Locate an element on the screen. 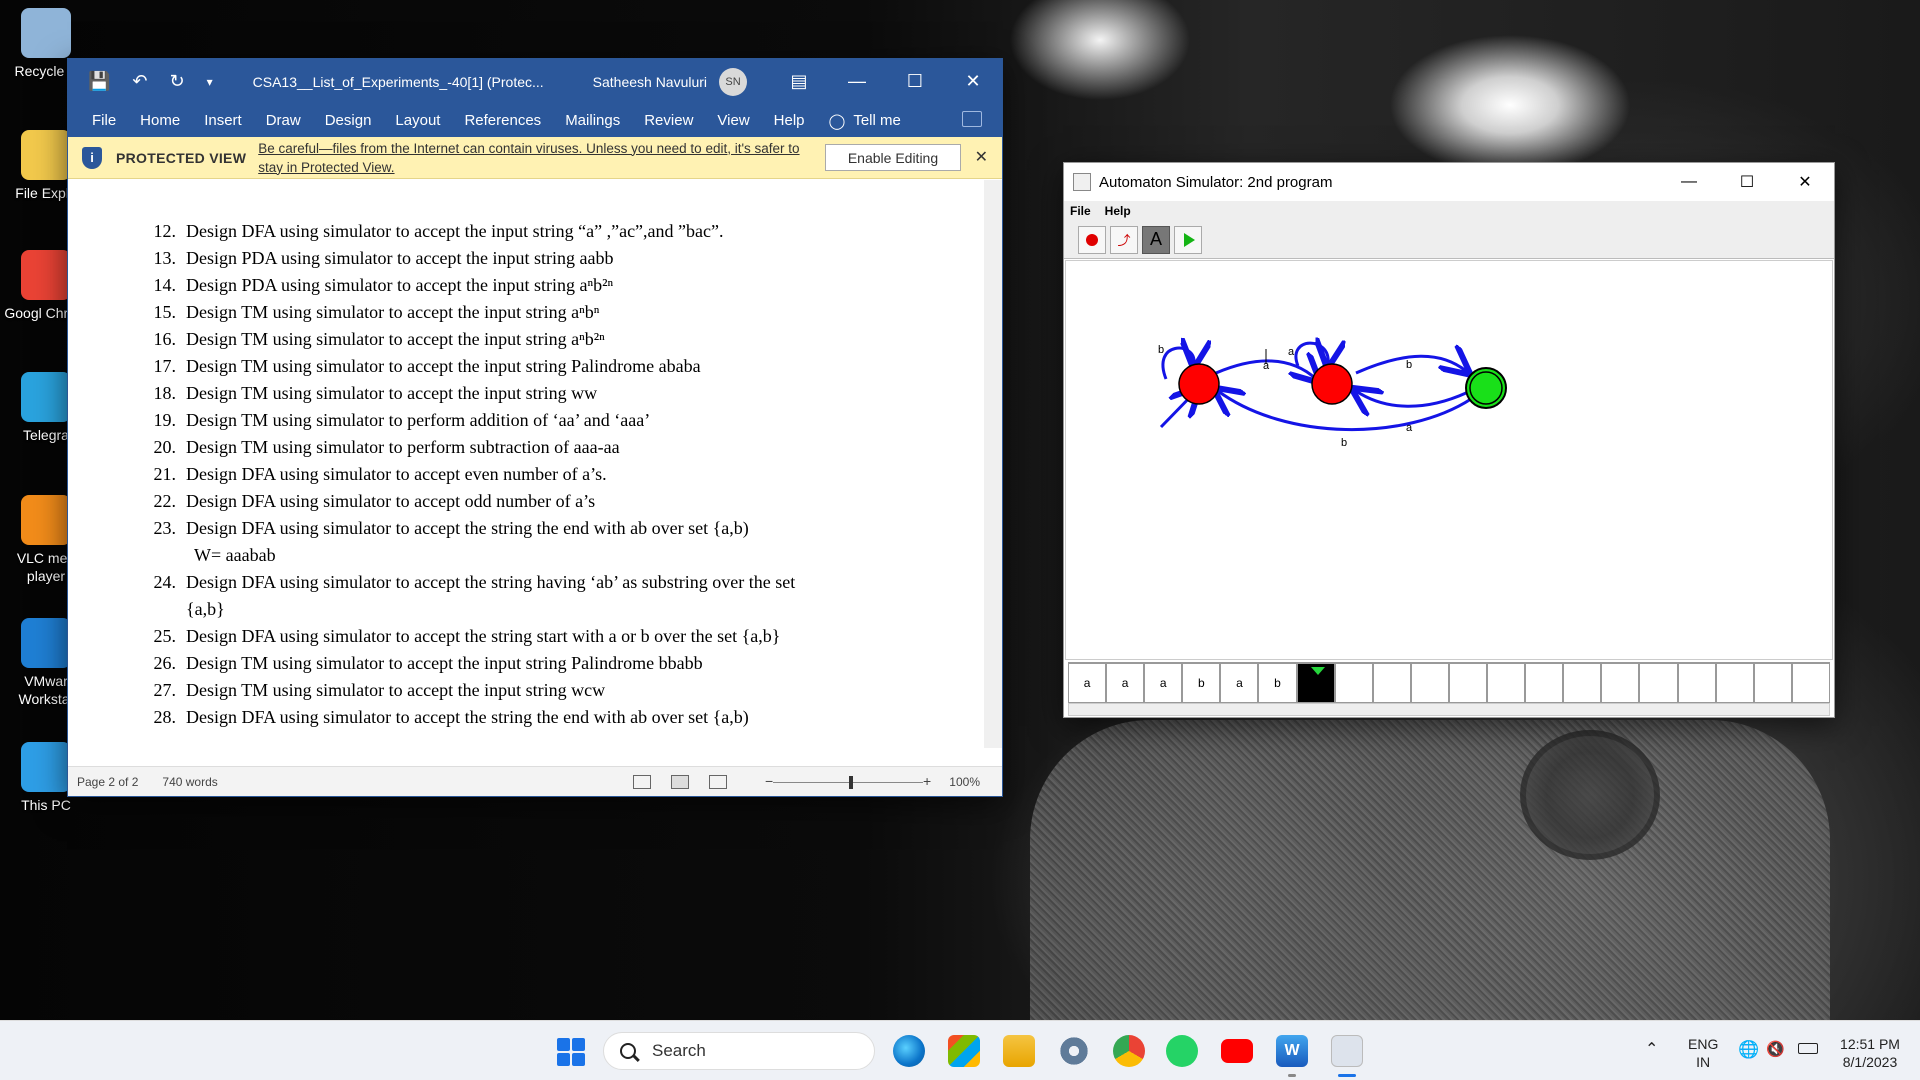 The image size is (1920, 1080). tell-me-search: Tell me is located at coordinates (877, 120).